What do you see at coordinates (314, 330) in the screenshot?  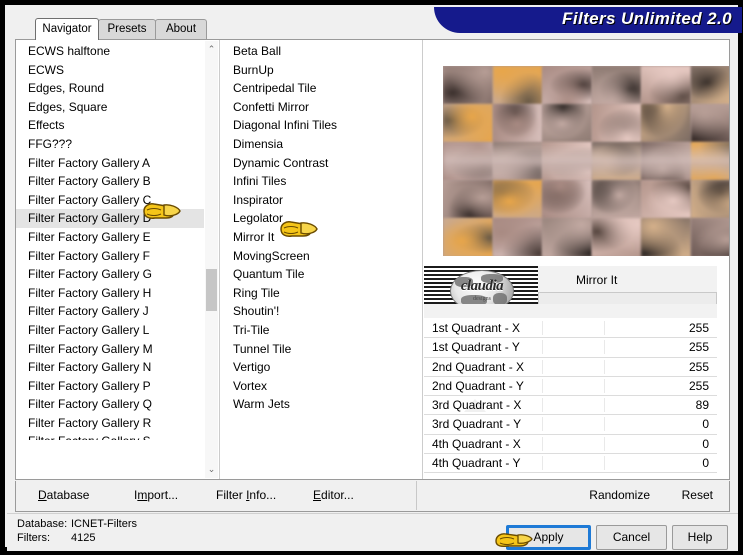 I see `filter-list-item: Tri-Tile` at bounding box center [314, 330].